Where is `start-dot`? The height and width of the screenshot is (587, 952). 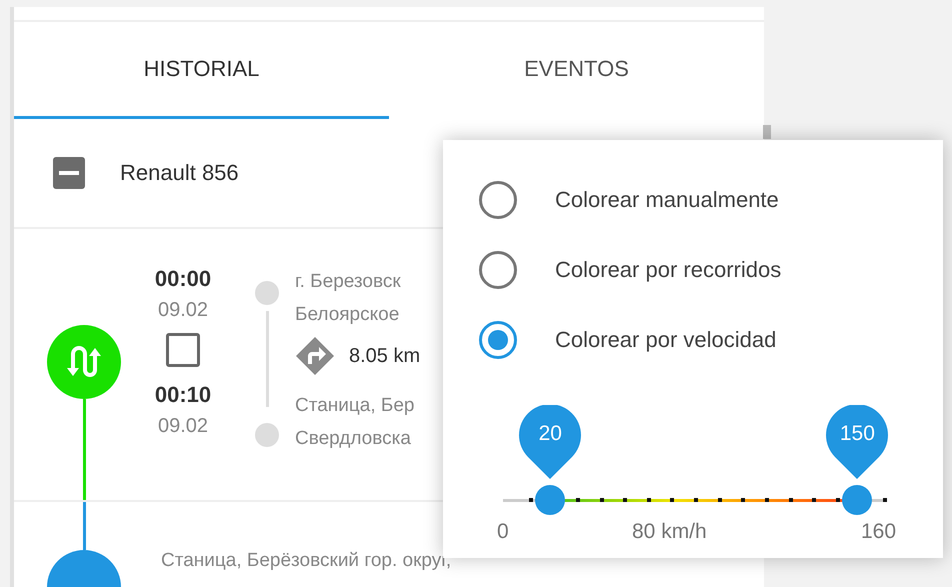
start-dot is located at coordinates (267, 293).